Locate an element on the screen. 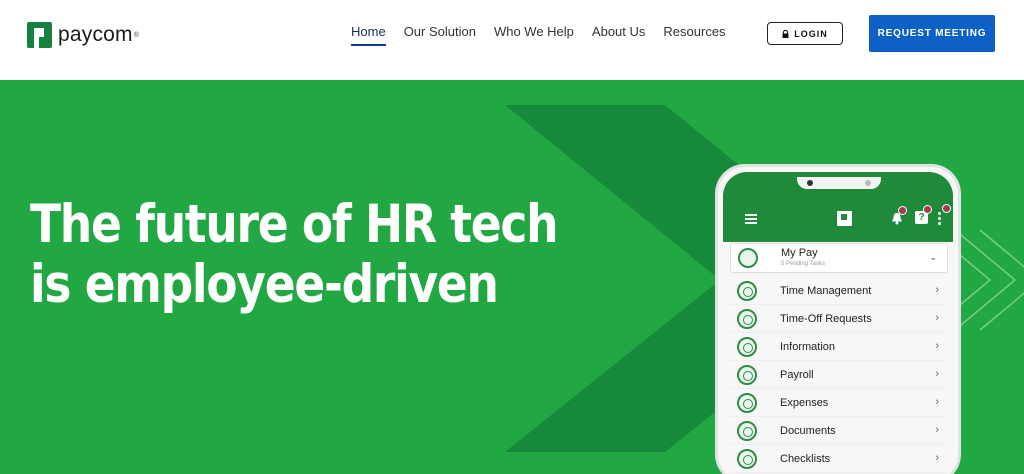 The height and width of the screenshot is (474, 1024). more-vertical-icon is located at coordinates (939, 219).